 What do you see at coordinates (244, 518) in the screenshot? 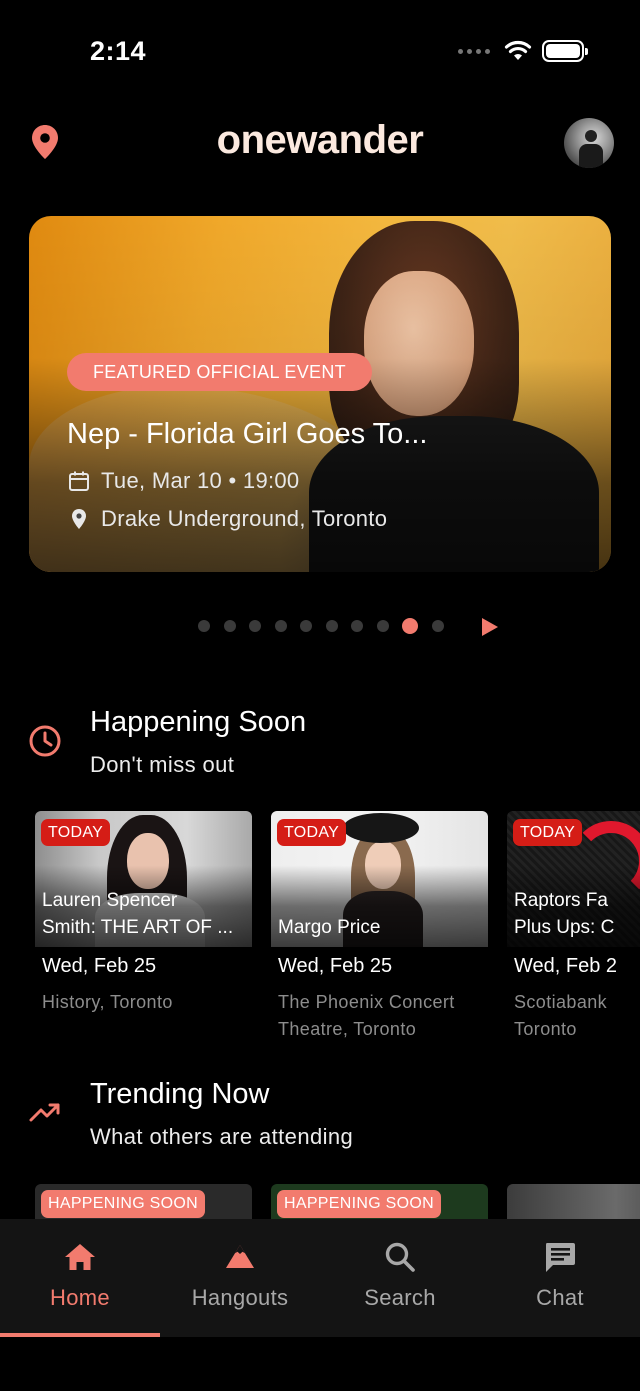
I see `featured-venue-text: Drake Underground, Toronto` at bounding box center [244, 518].